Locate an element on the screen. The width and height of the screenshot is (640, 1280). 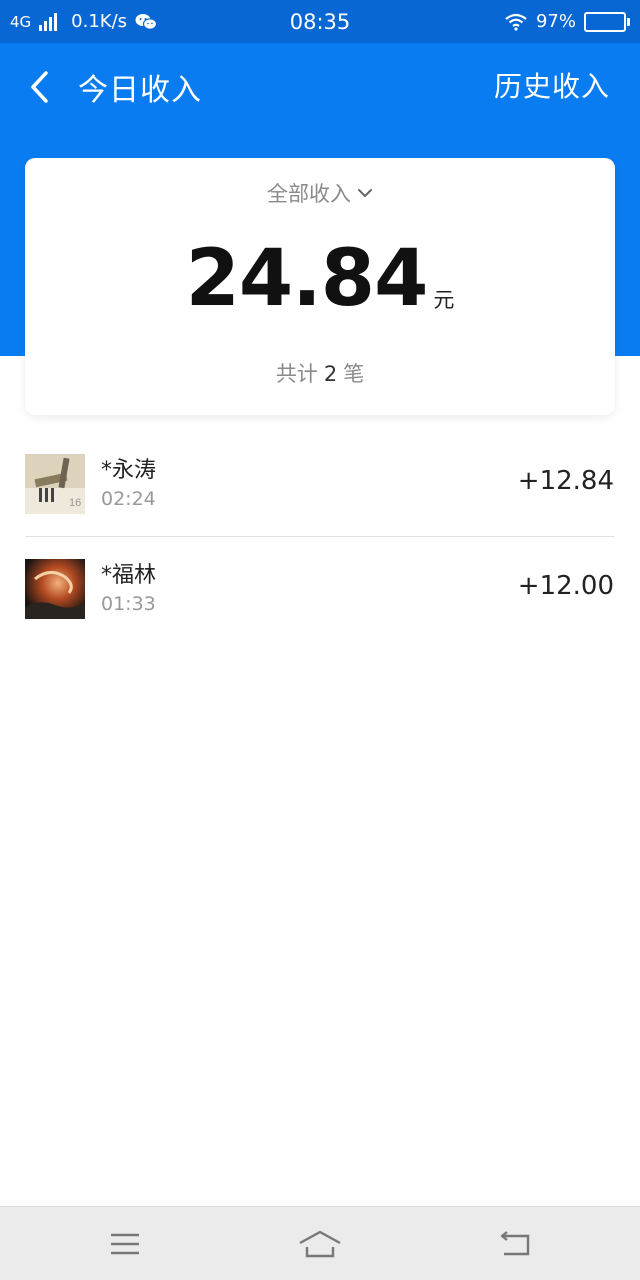
battery-percent: 97% is located at coordinates (555, 21).